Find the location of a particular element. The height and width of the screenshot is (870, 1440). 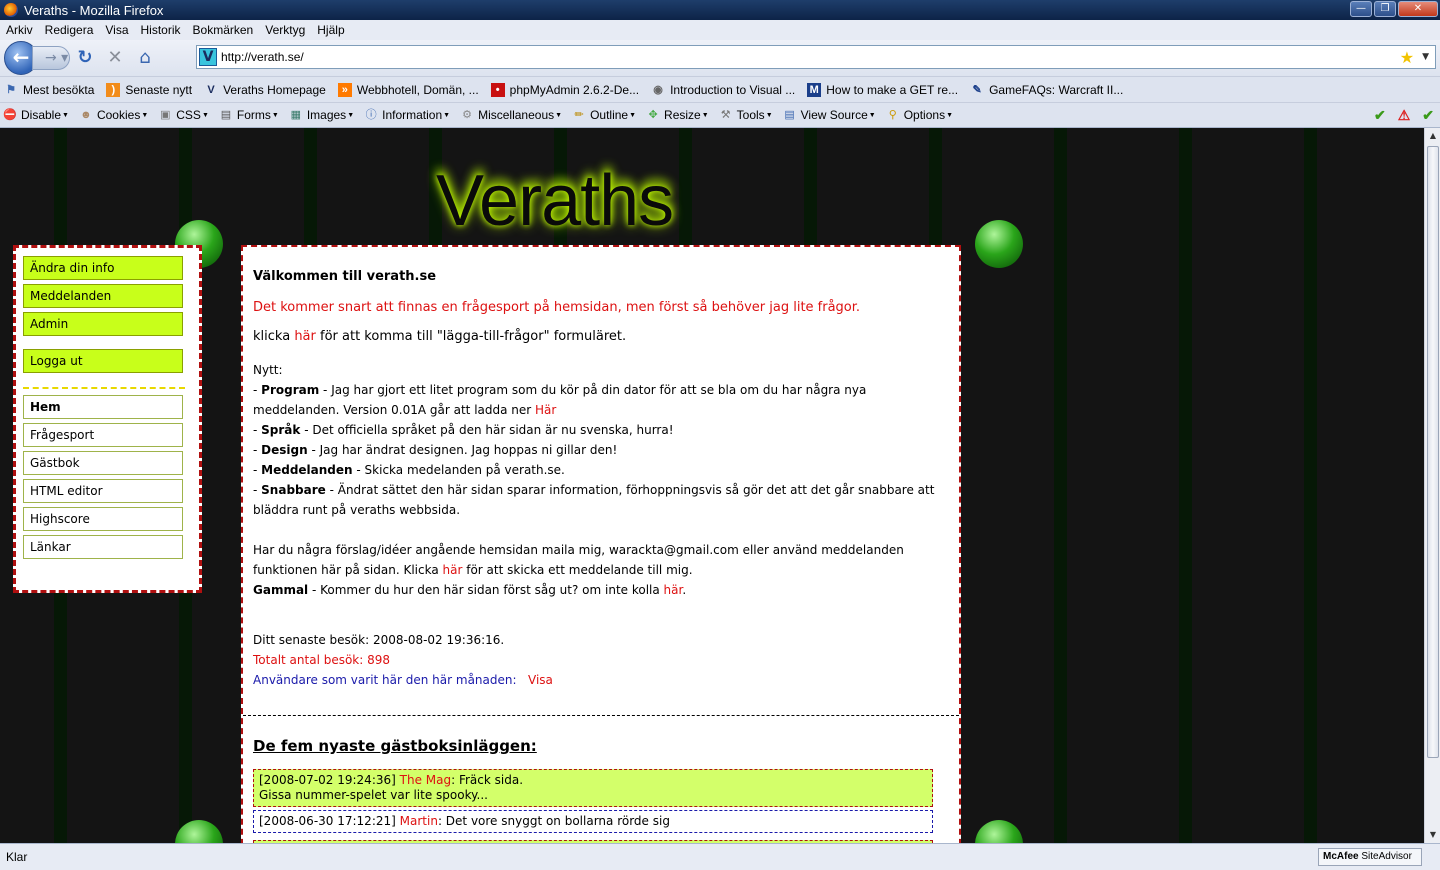

siteadvisor-button: McAfee SiteAdvisor is located at coordinates (1370, 857).